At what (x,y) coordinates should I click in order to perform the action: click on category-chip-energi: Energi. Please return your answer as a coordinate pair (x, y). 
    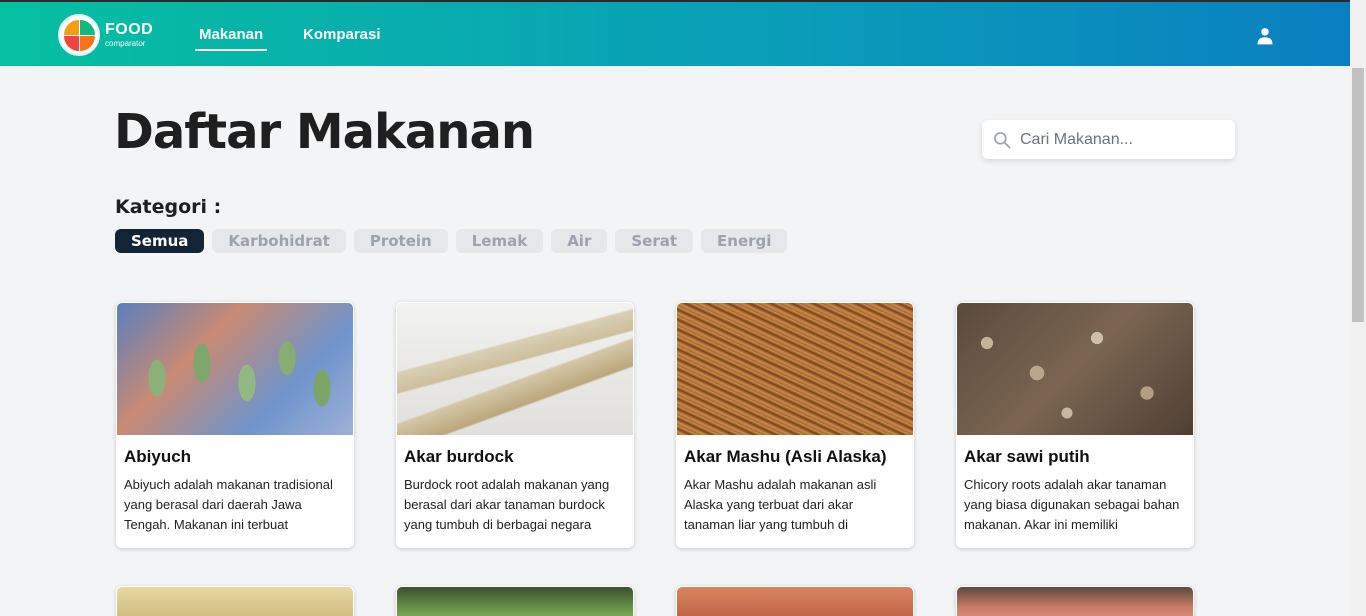
    Looking at the image, I should click on (744, 241).